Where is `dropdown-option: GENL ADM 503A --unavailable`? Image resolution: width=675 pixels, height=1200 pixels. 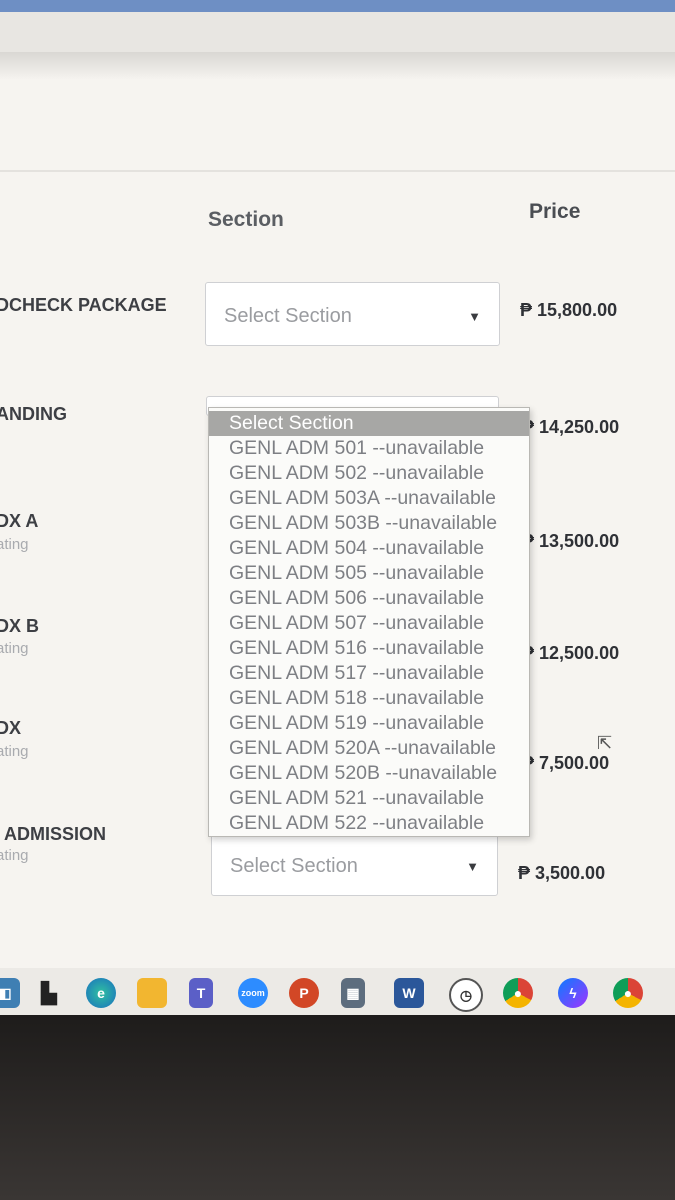
dropdown-option: GENL ADM 503A --unavailable is located at coordinates (369, 498).